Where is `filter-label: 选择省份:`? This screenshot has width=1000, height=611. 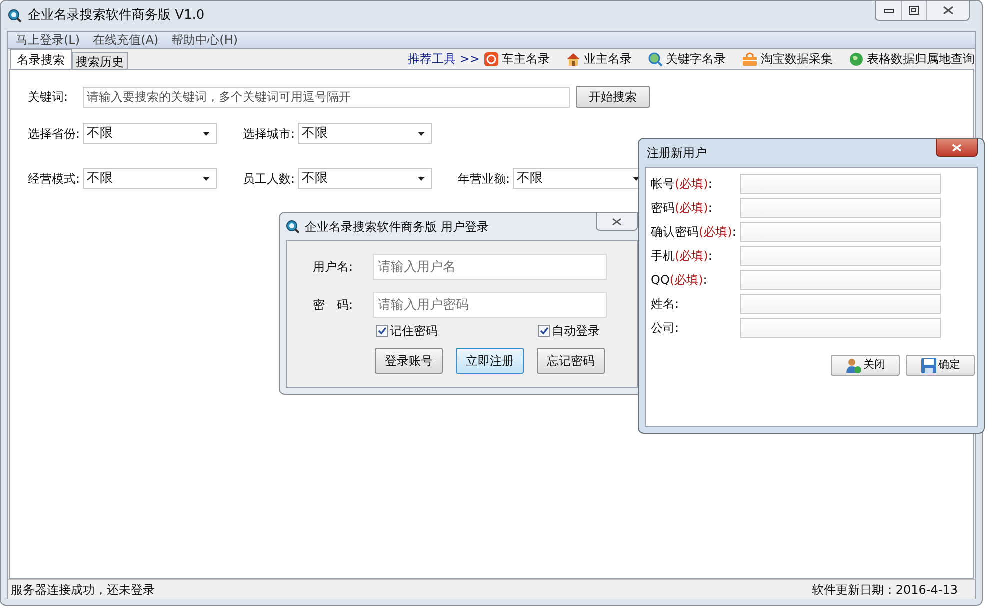
filter-label: 选择省份: is located at coordinates (55, 134).